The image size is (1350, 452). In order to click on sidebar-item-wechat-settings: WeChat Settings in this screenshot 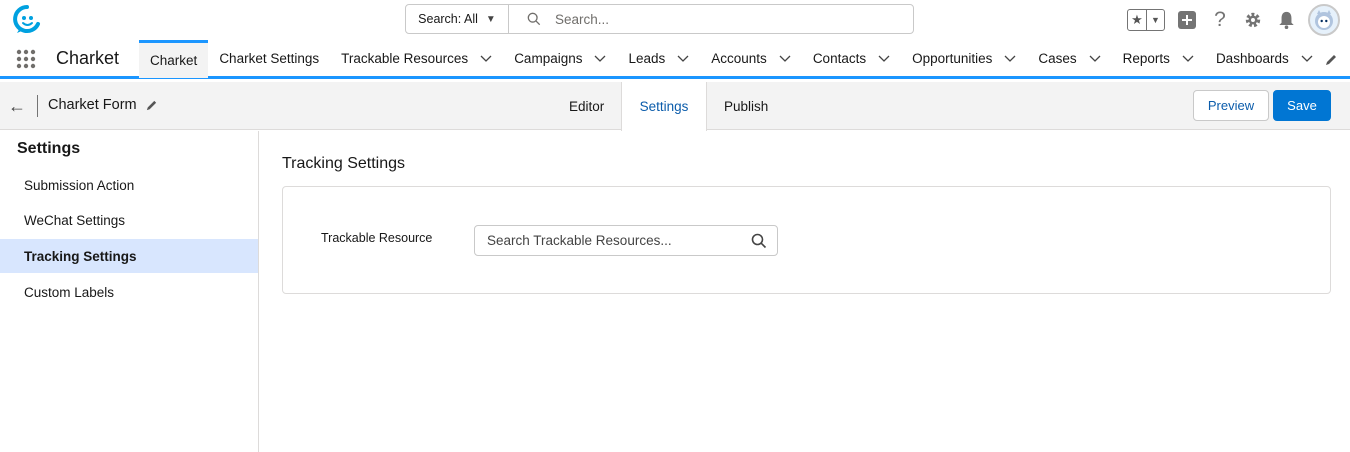, I will do `click(129, 220)`.